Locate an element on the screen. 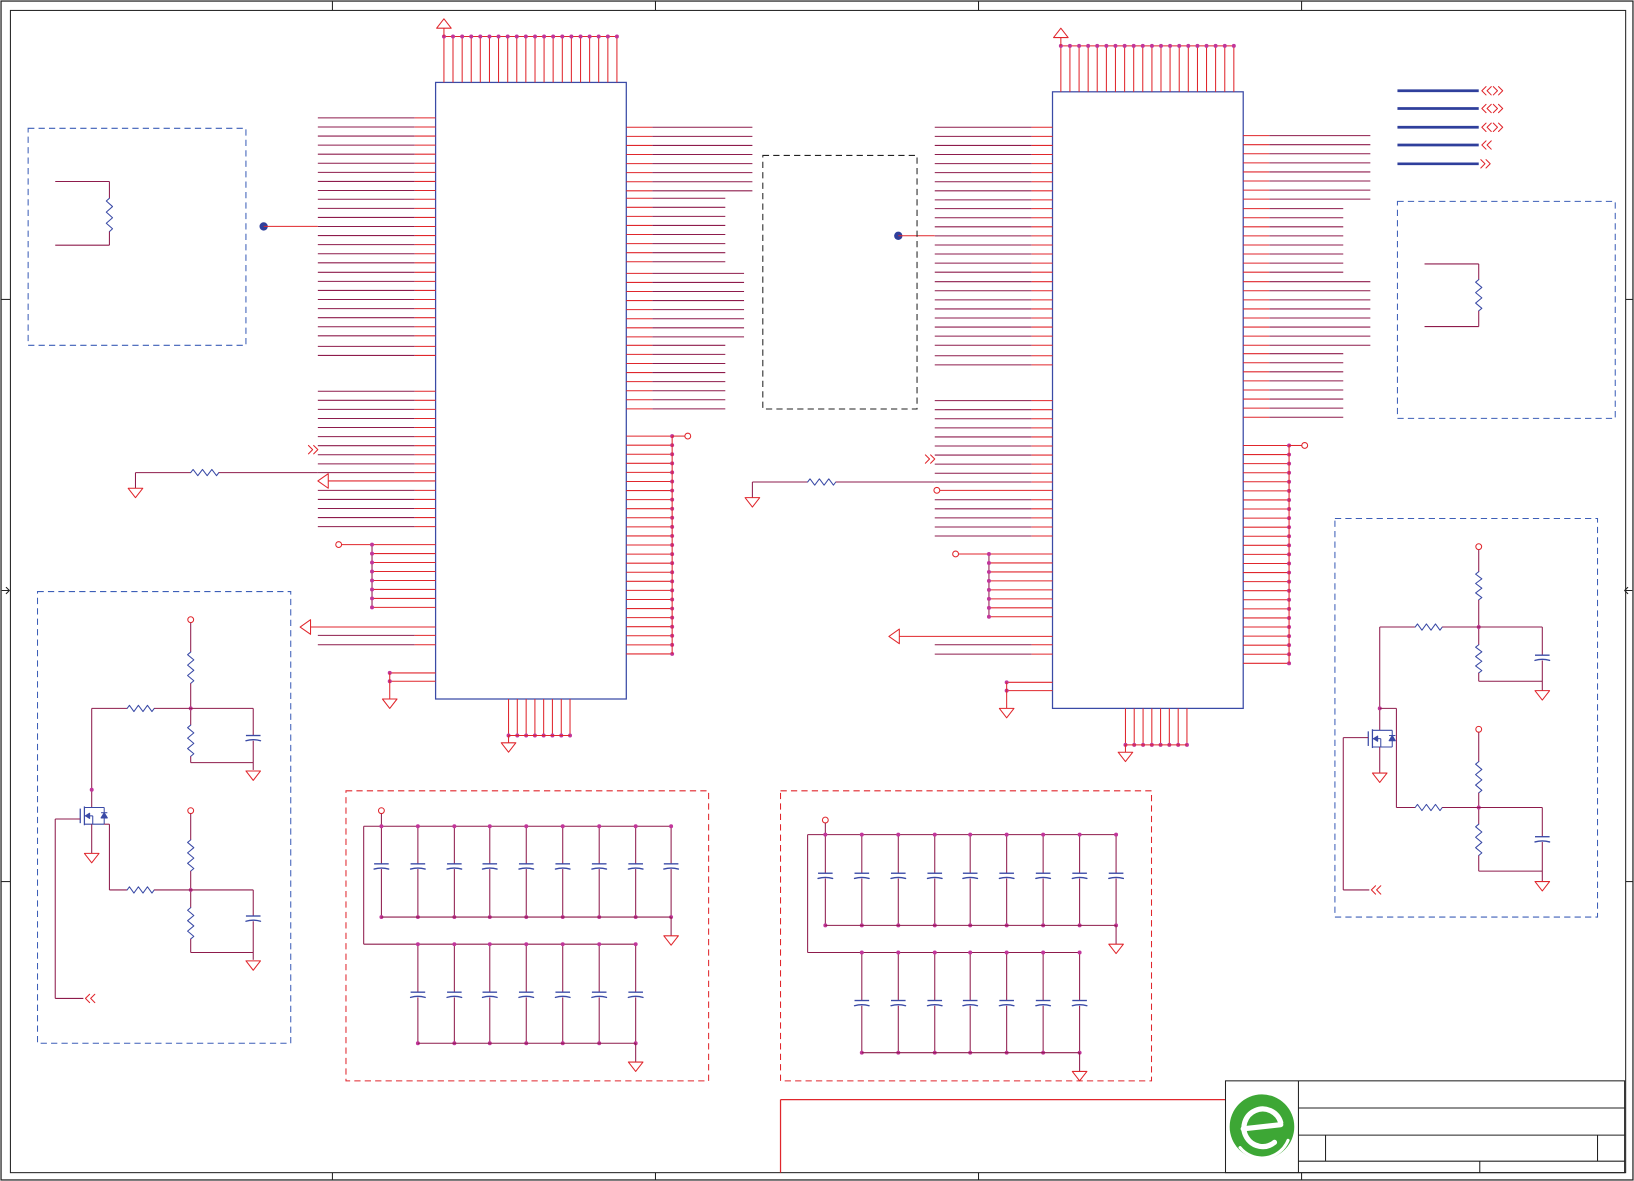  right-pins is located at coordinates (689, 268).